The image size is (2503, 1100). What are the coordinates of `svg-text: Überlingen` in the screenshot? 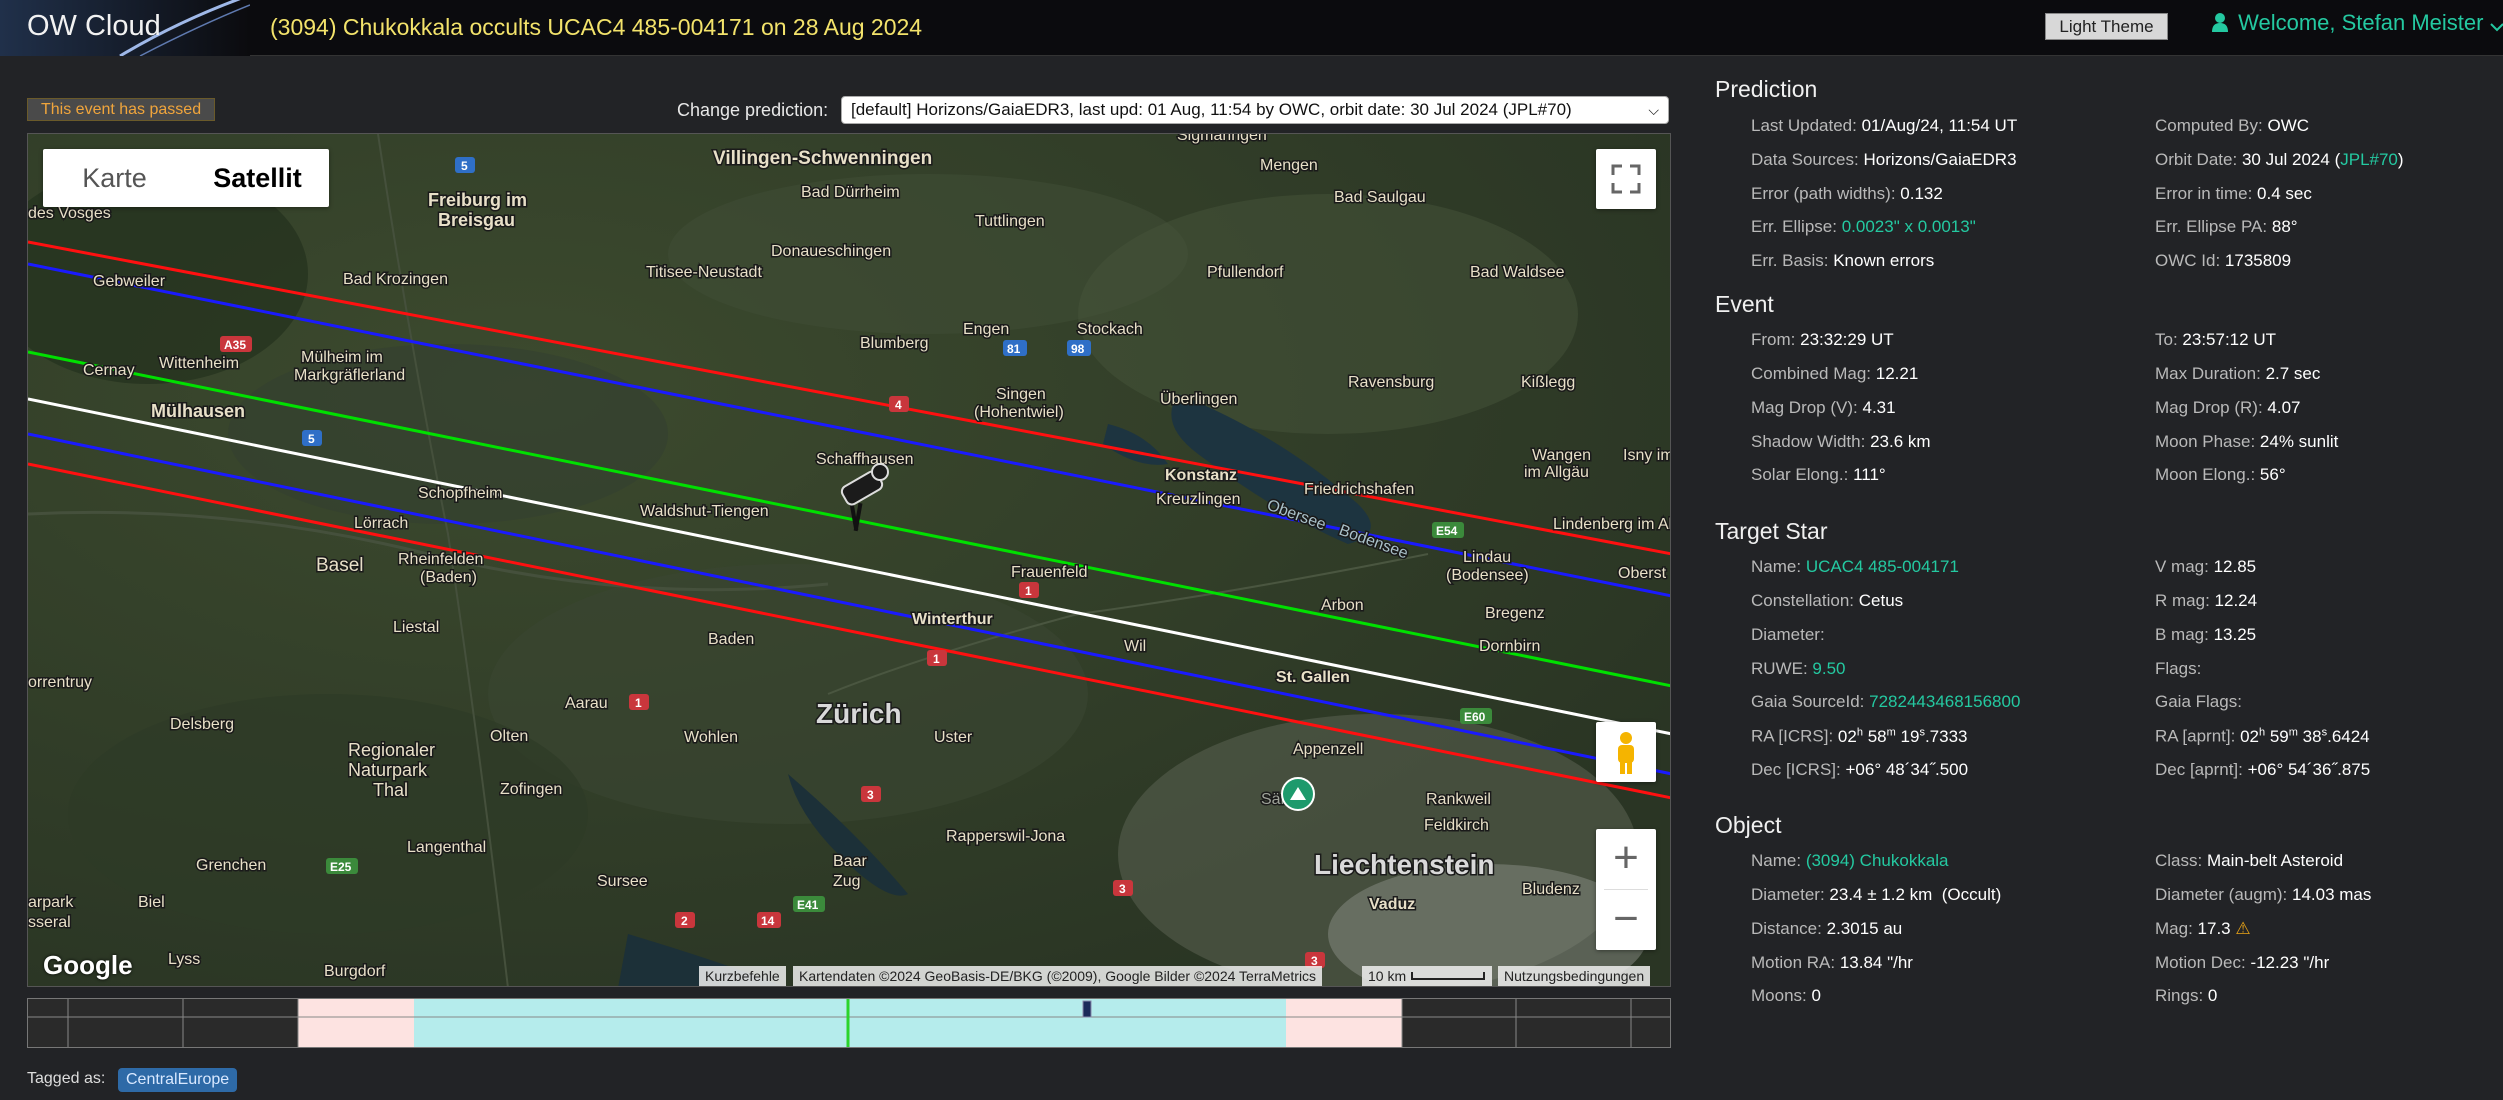 It's located at (1198, 399).